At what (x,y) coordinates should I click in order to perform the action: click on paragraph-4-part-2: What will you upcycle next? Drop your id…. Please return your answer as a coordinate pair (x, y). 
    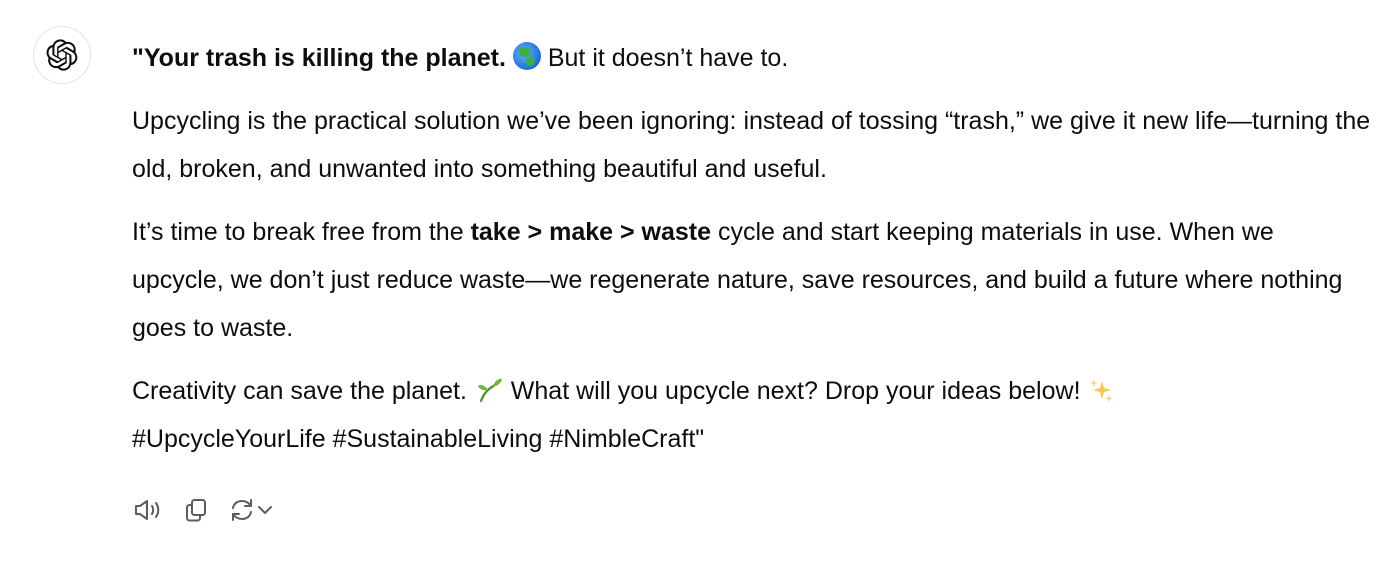
    Looking at the image, I should click on (795, 391).